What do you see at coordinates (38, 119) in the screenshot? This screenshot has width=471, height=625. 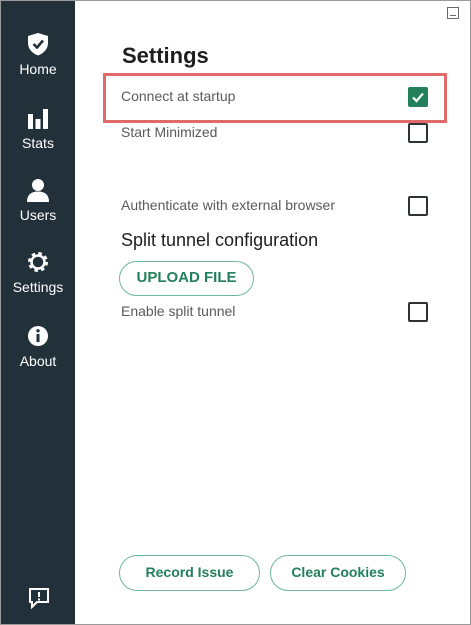 I see `bar-chart-icon` at bounding box center [38, 119].